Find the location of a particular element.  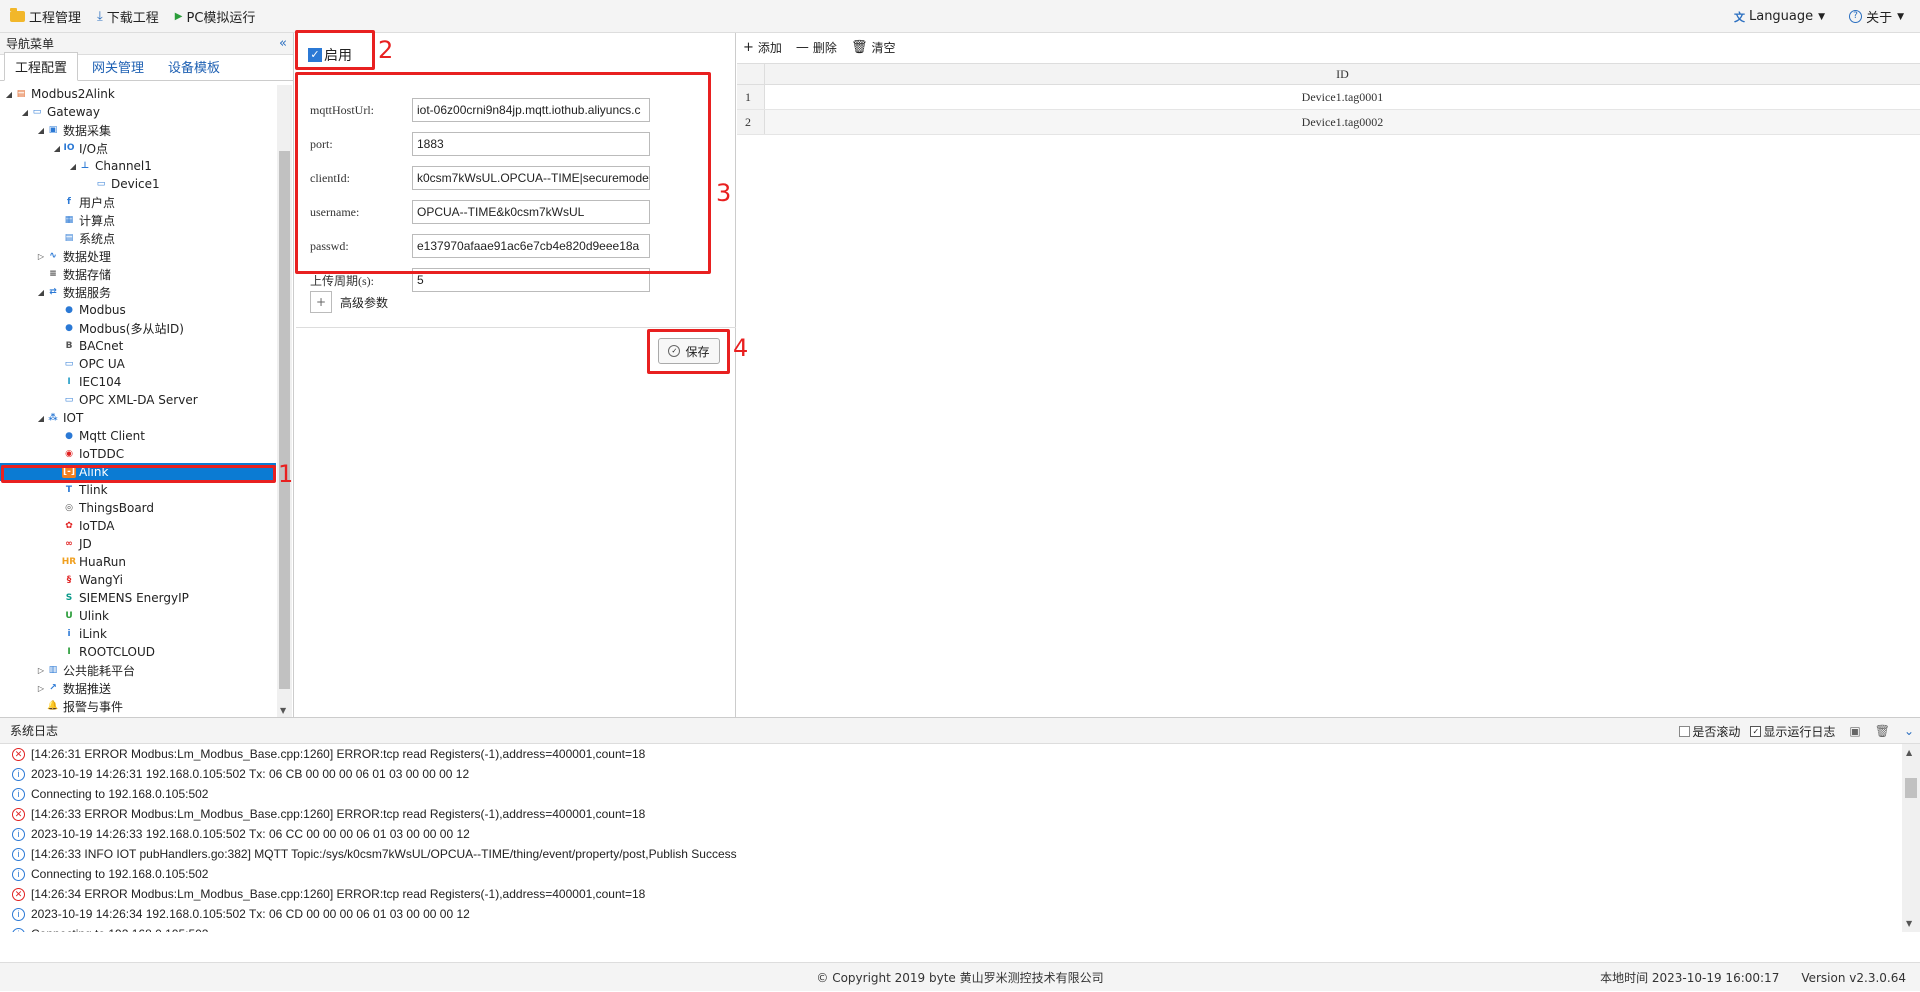

info-icon: i is located at coordinates (18, 834).